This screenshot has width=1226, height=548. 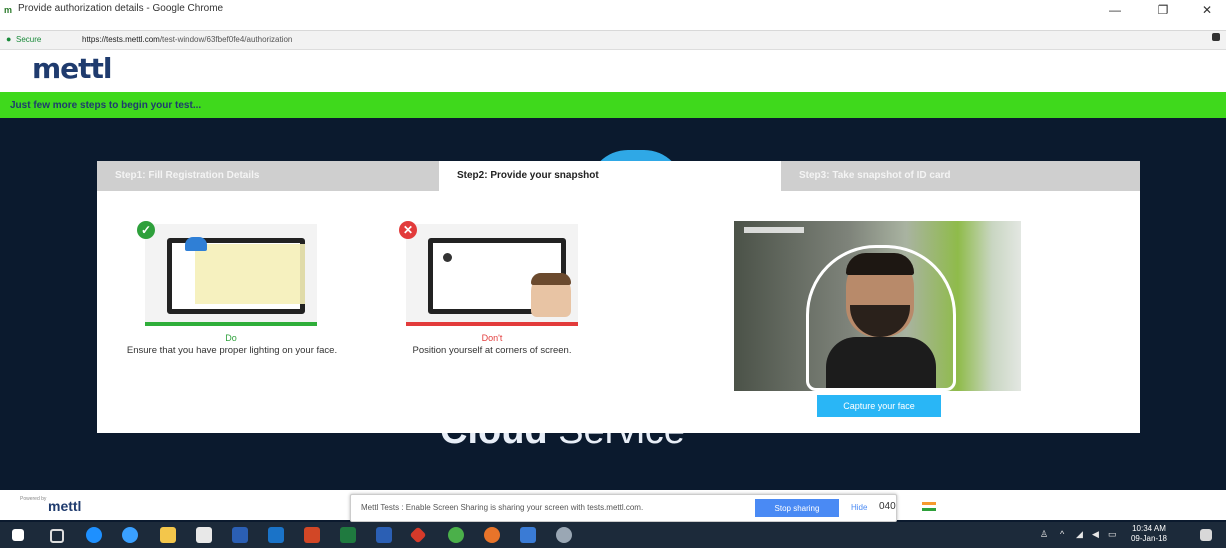 I want to click on powerpoint-icon, so click(x=312, y=535).